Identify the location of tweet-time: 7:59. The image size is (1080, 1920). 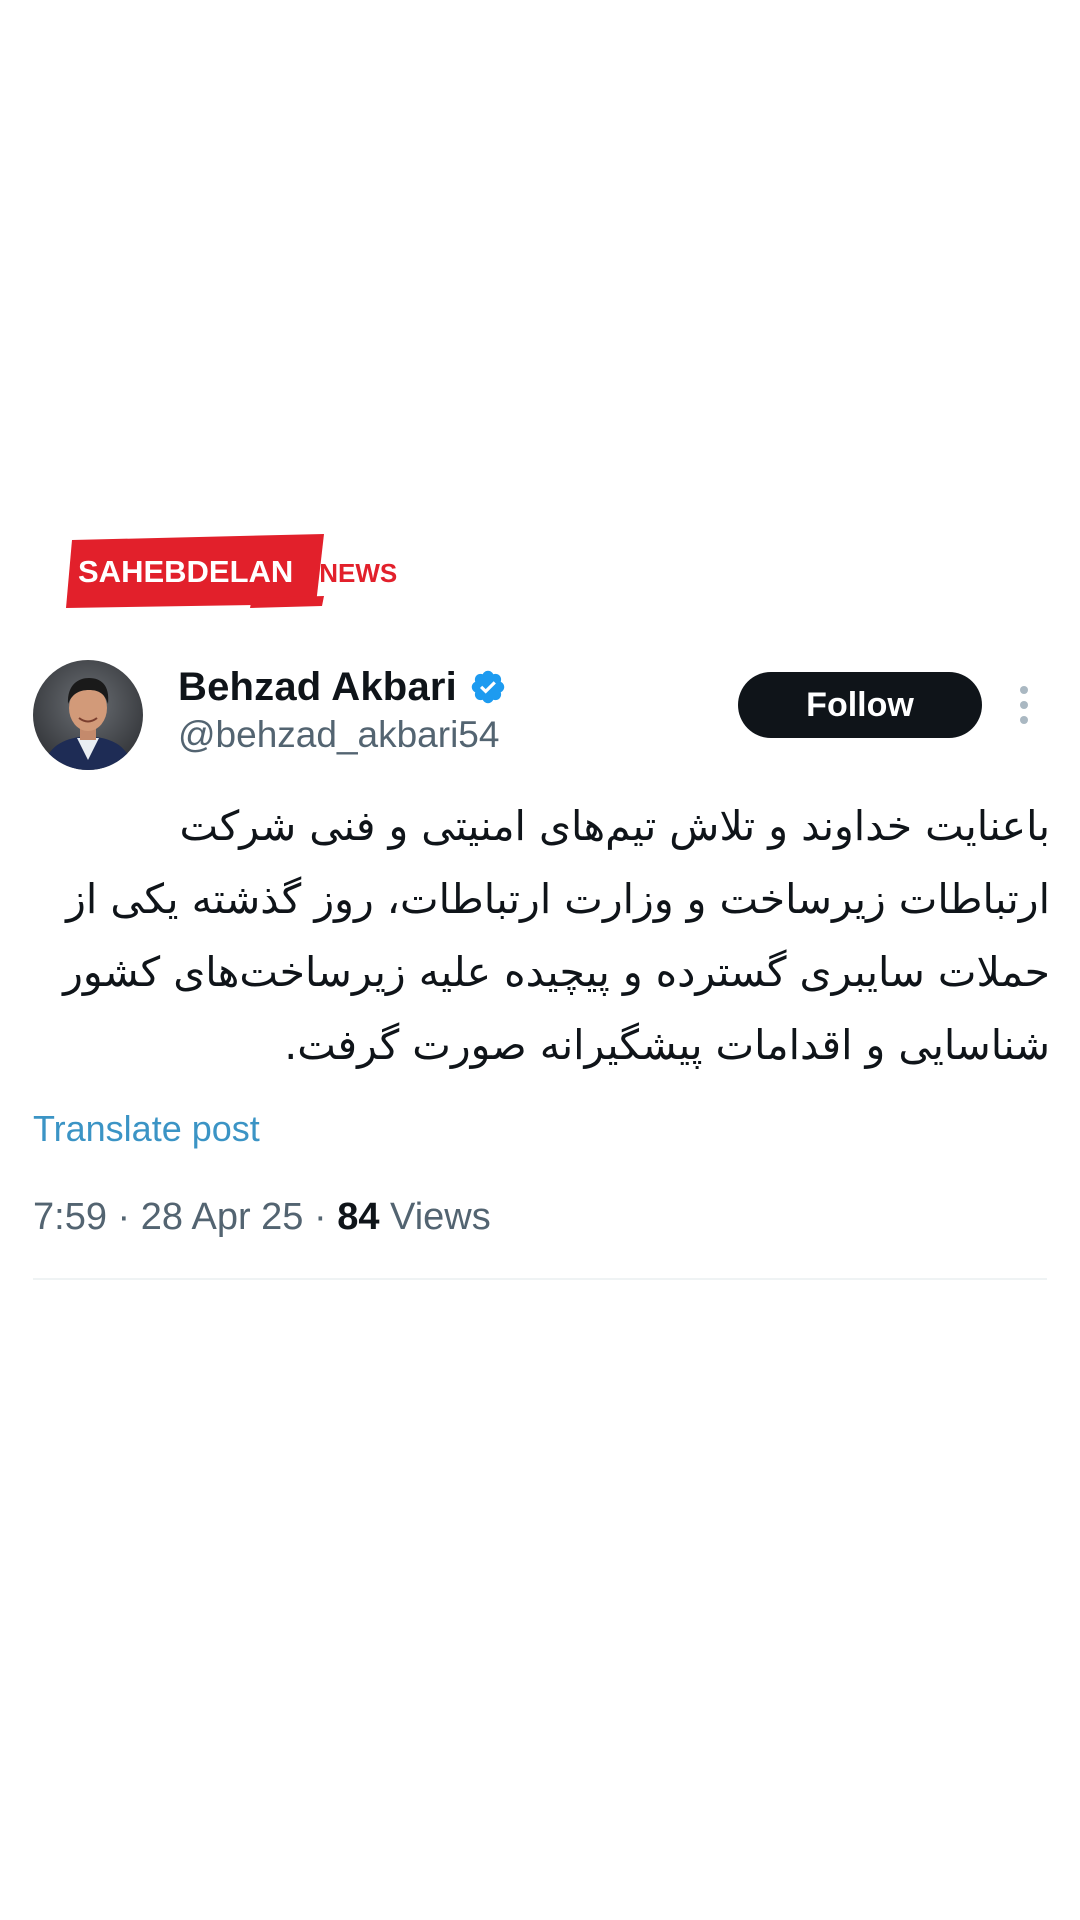
(70, 1217).